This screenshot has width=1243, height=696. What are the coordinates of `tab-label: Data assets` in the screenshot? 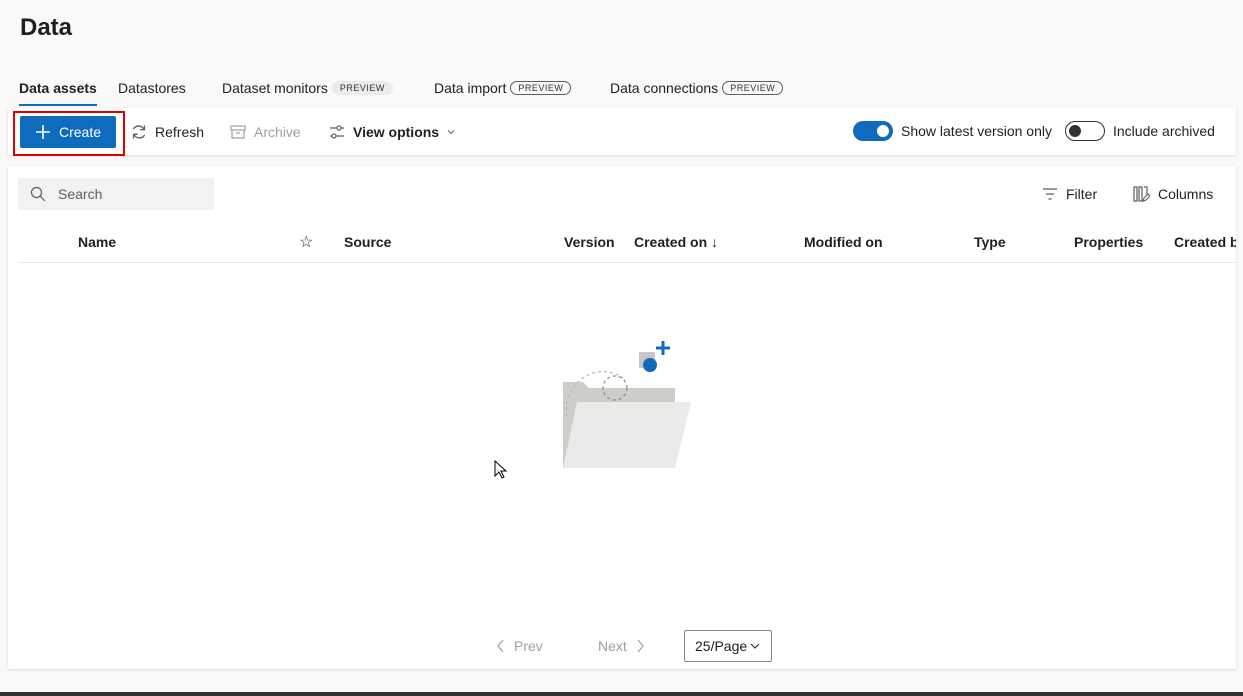 It's located at (58, 88).